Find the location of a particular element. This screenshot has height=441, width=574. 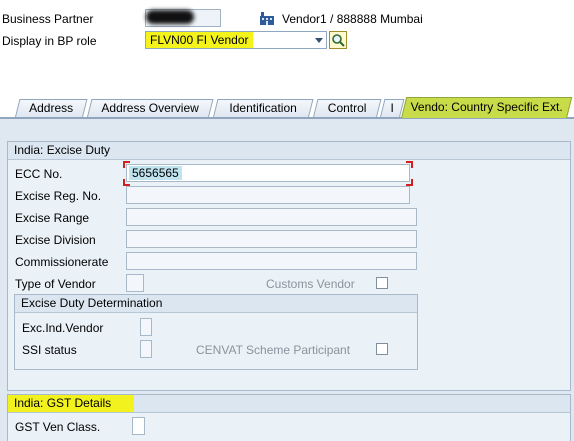

magnifier-icon is located at coordinates (338, 40).